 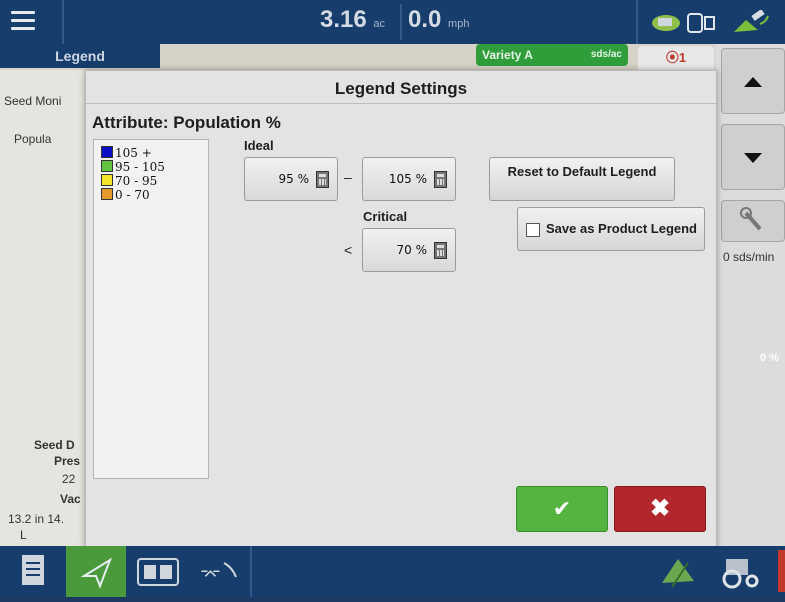 What do you see at coordinates (392, 571) in the screenshot?
I see `bottom-bar: ⌤` at bounding box center [392, 571].